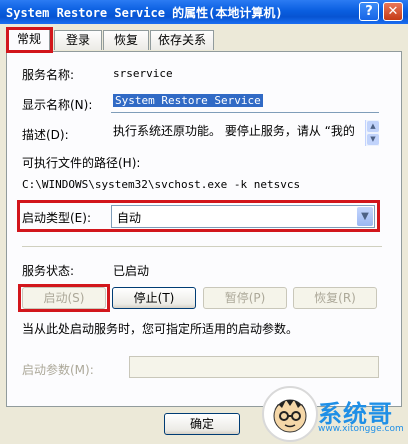 Image resolution: width=408 pixels, height=444 pixels. What do you see at coordinates (56, 218) in the screenshot?
I see `startup-type-label: 启动类型(E):` at bounding box center [56, 218].